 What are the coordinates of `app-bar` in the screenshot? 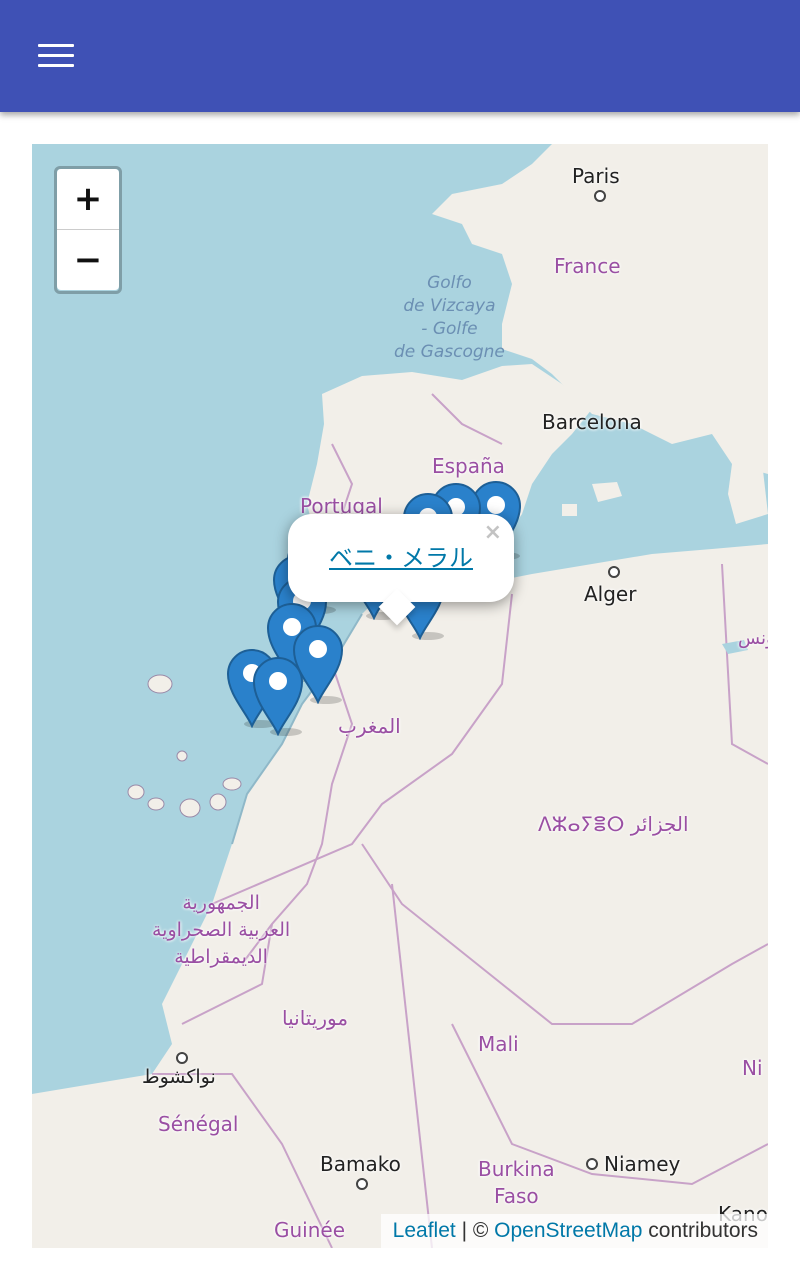 It's located at (400, 56).